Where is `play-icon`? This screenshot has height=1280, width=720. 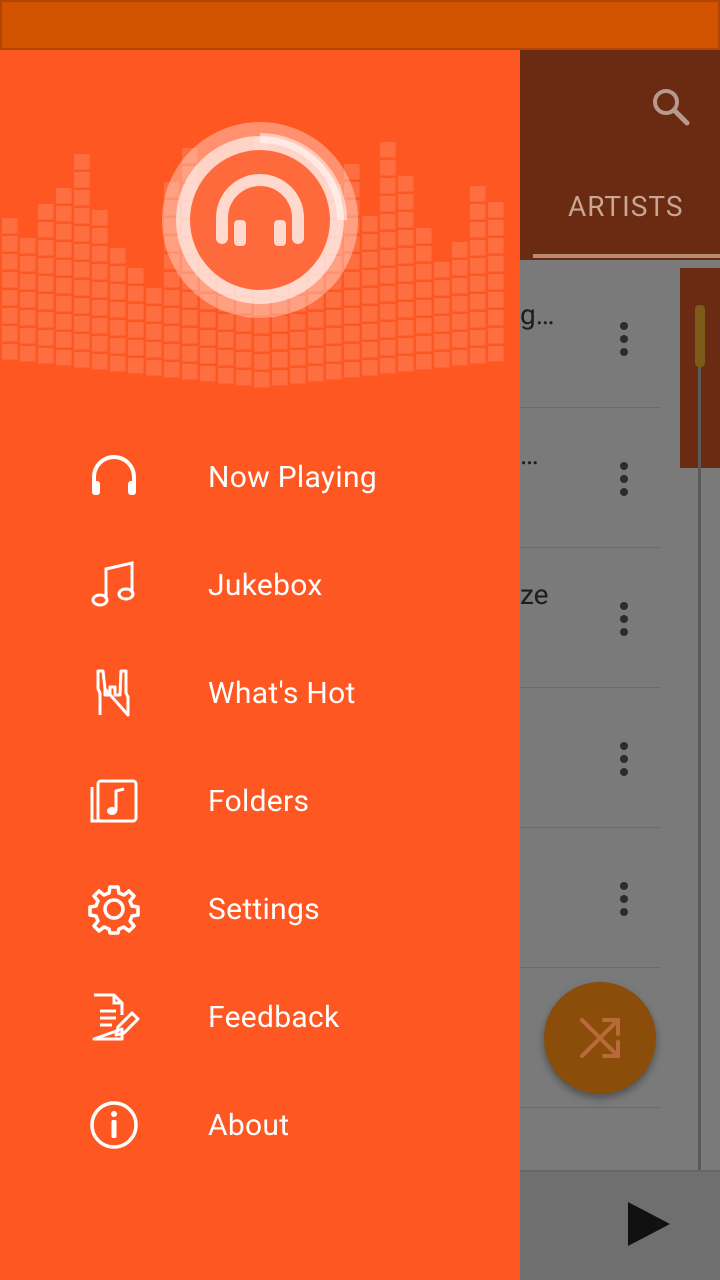 play-icon is located at coordinates (649, 1224).